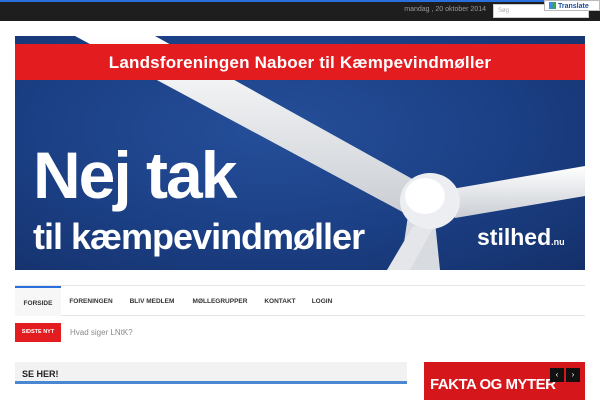 The height and width of the screenshot is (400, 600). What do you see at coordinates (199, 236) in the screenshot?
I see `banner-slogan-line2: til kæmpevindmøller` at bounding box center [199, 236].